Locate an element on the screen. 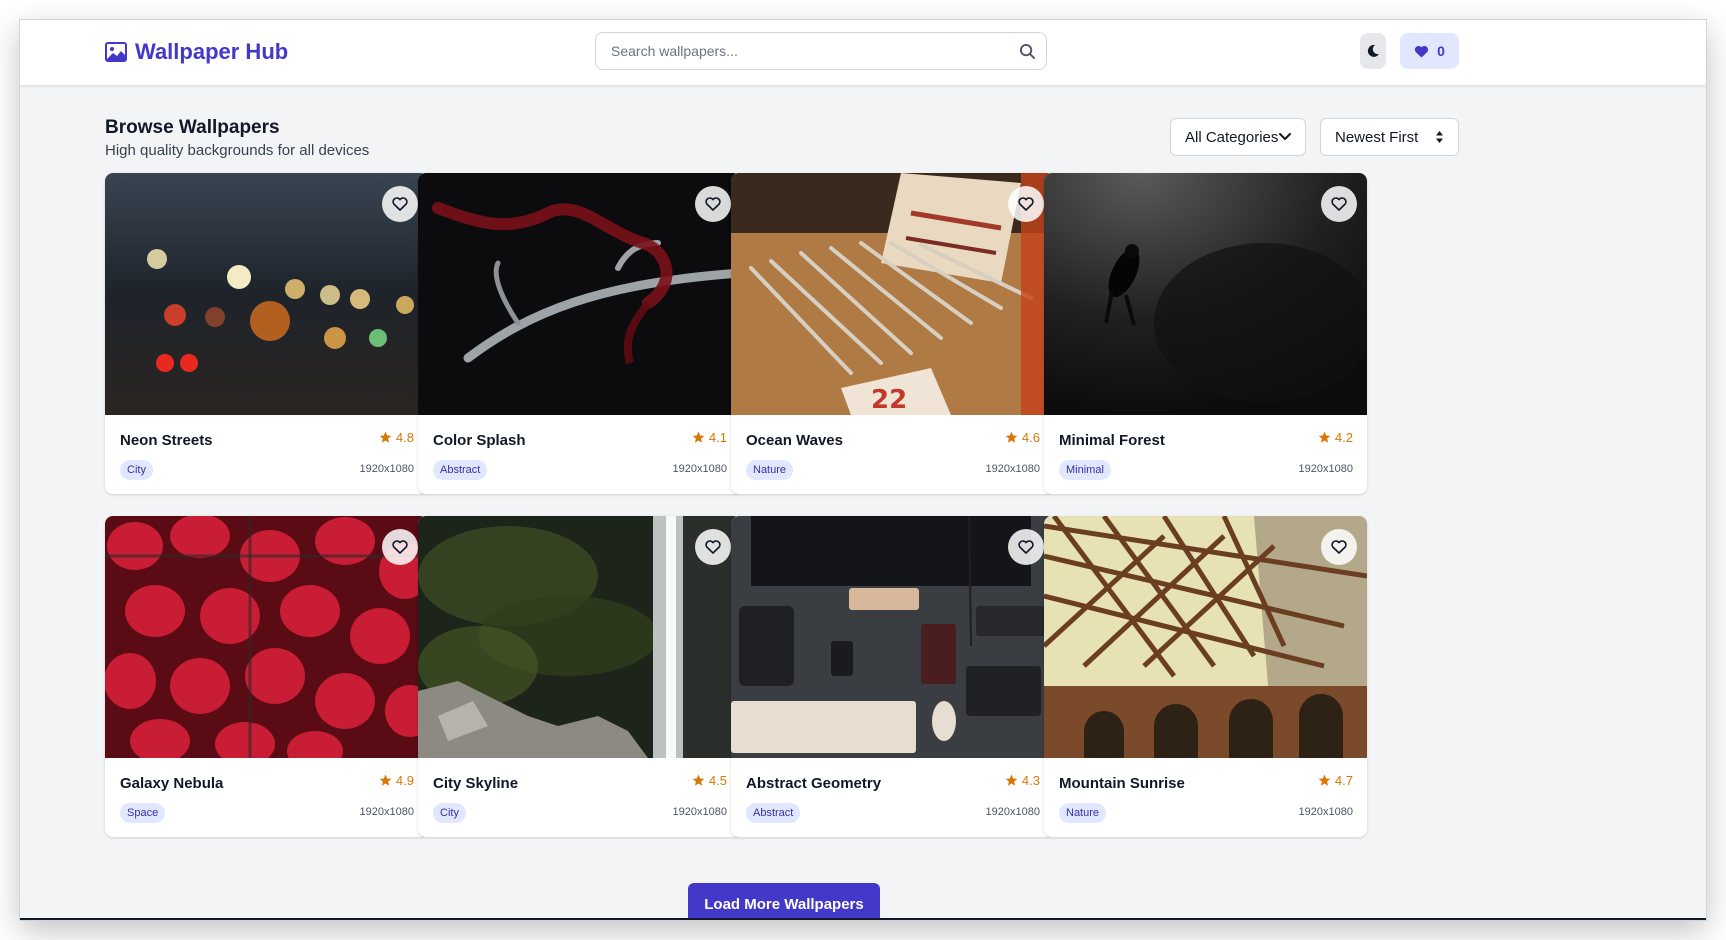 This screenshot has height=940, width=1726. rating-value: 4.6 is located at coordinates (1030, 437).